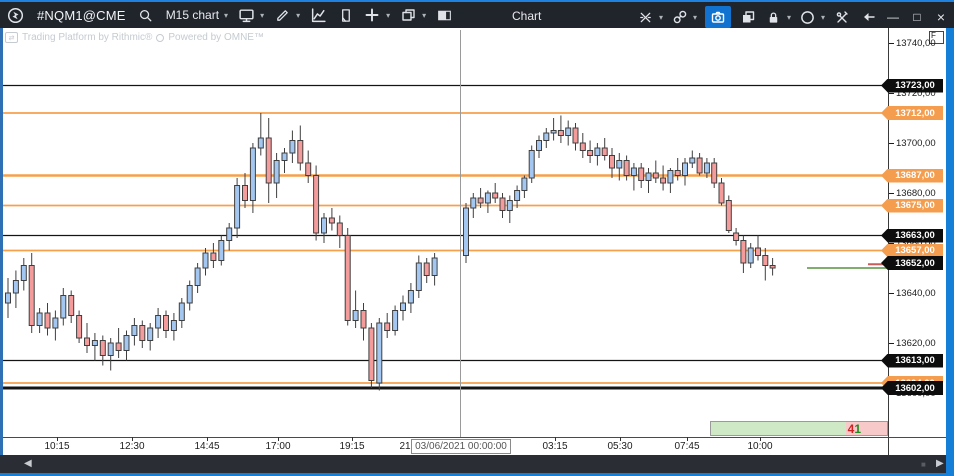 Image resolution: width=954 pixels, height=476 pixels. What do you see at coordinates (444, 15) in the screenshot?
I see `panel-view-icon` at bounding box center [444, 15].